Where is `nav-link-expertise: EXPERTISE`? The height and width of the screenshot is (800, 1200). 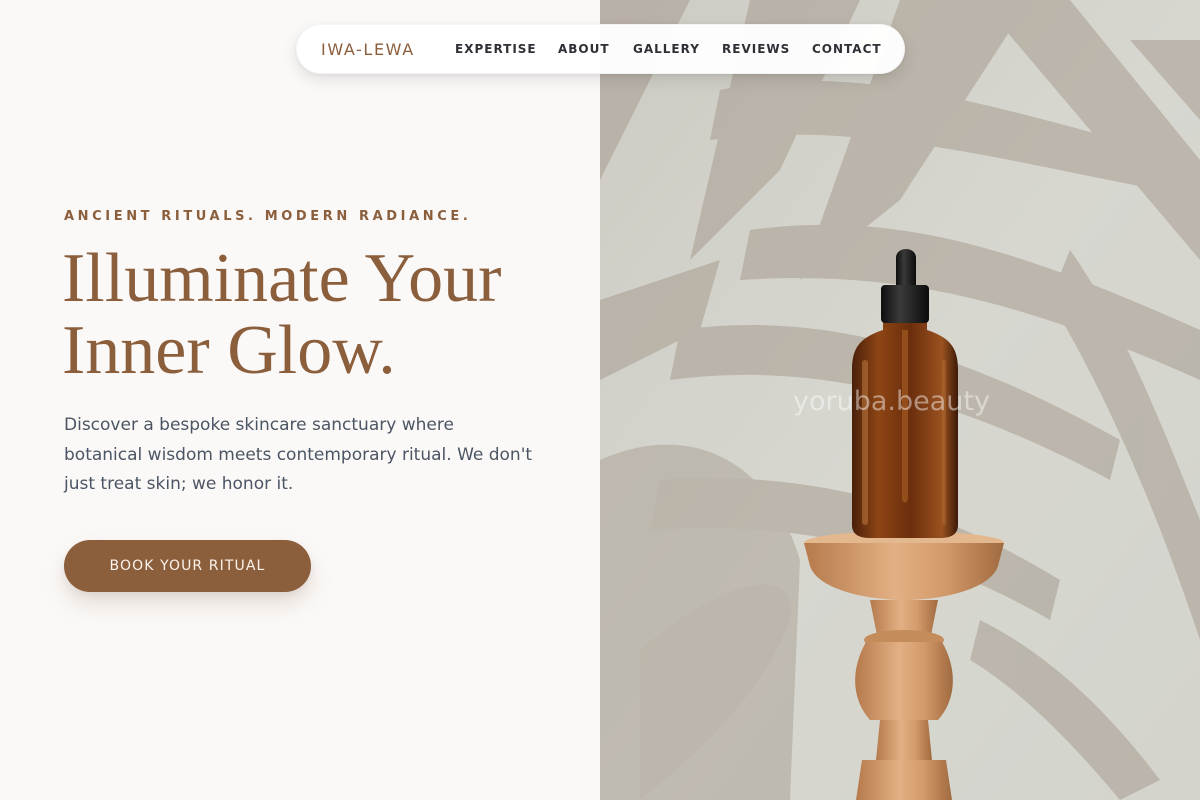
nav-link-expertise: EXPERTISE is located at coordinates (496, 49).